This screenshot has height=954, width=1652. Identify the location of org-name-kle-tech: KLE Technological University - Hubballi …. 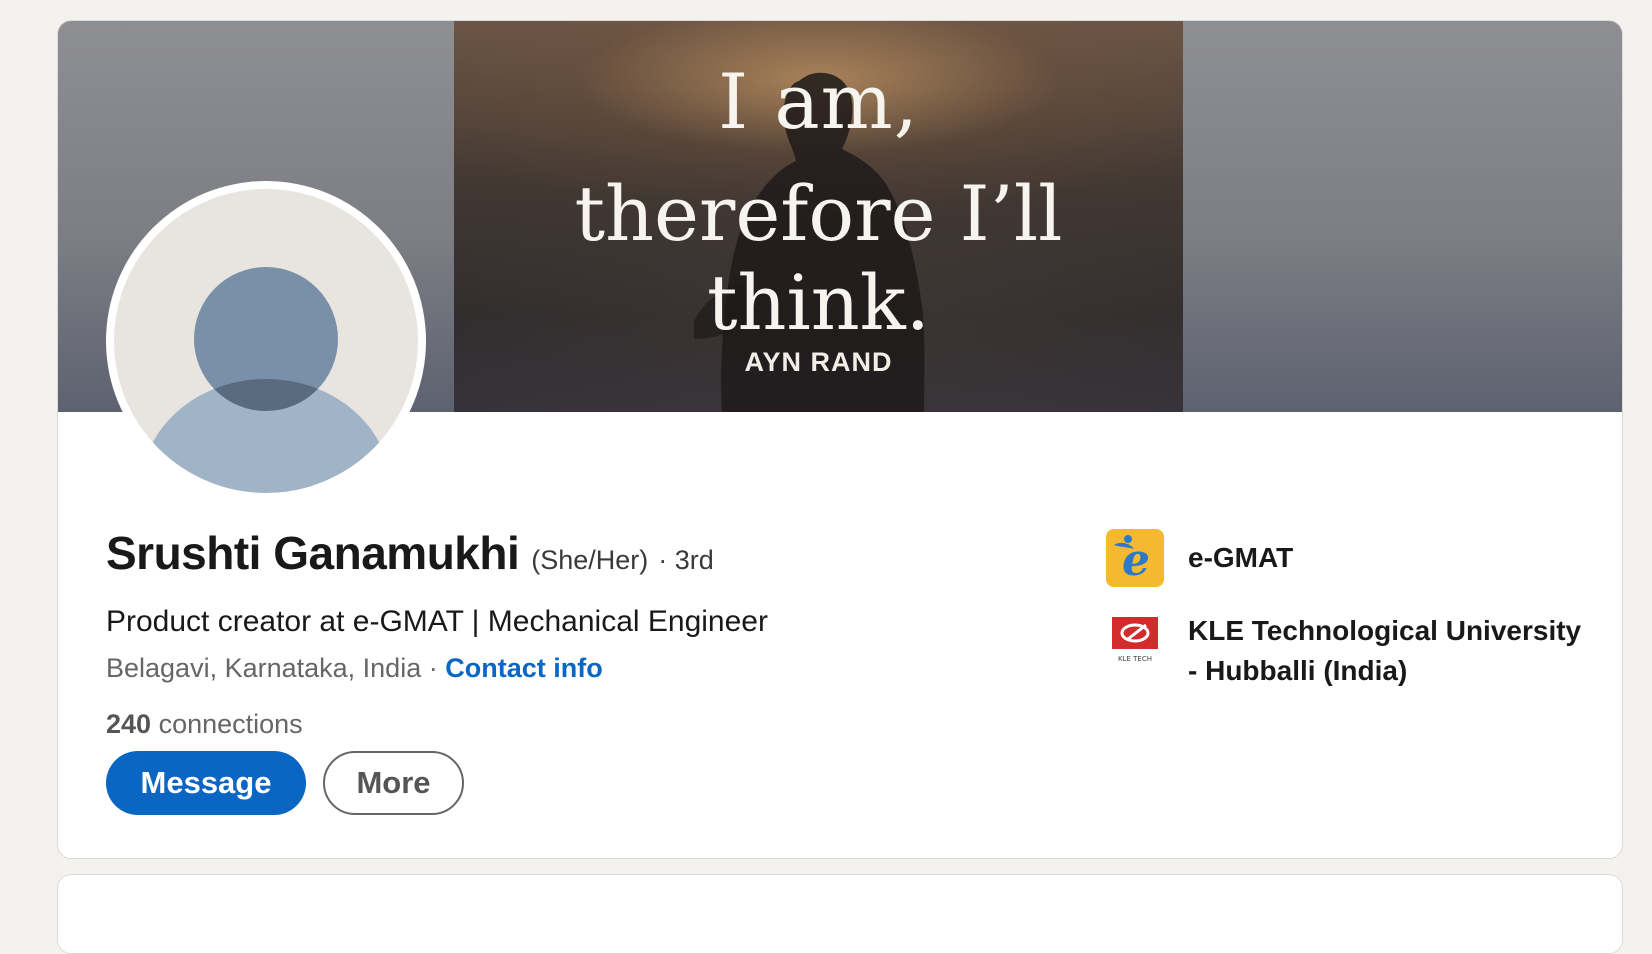
(1385, 650).